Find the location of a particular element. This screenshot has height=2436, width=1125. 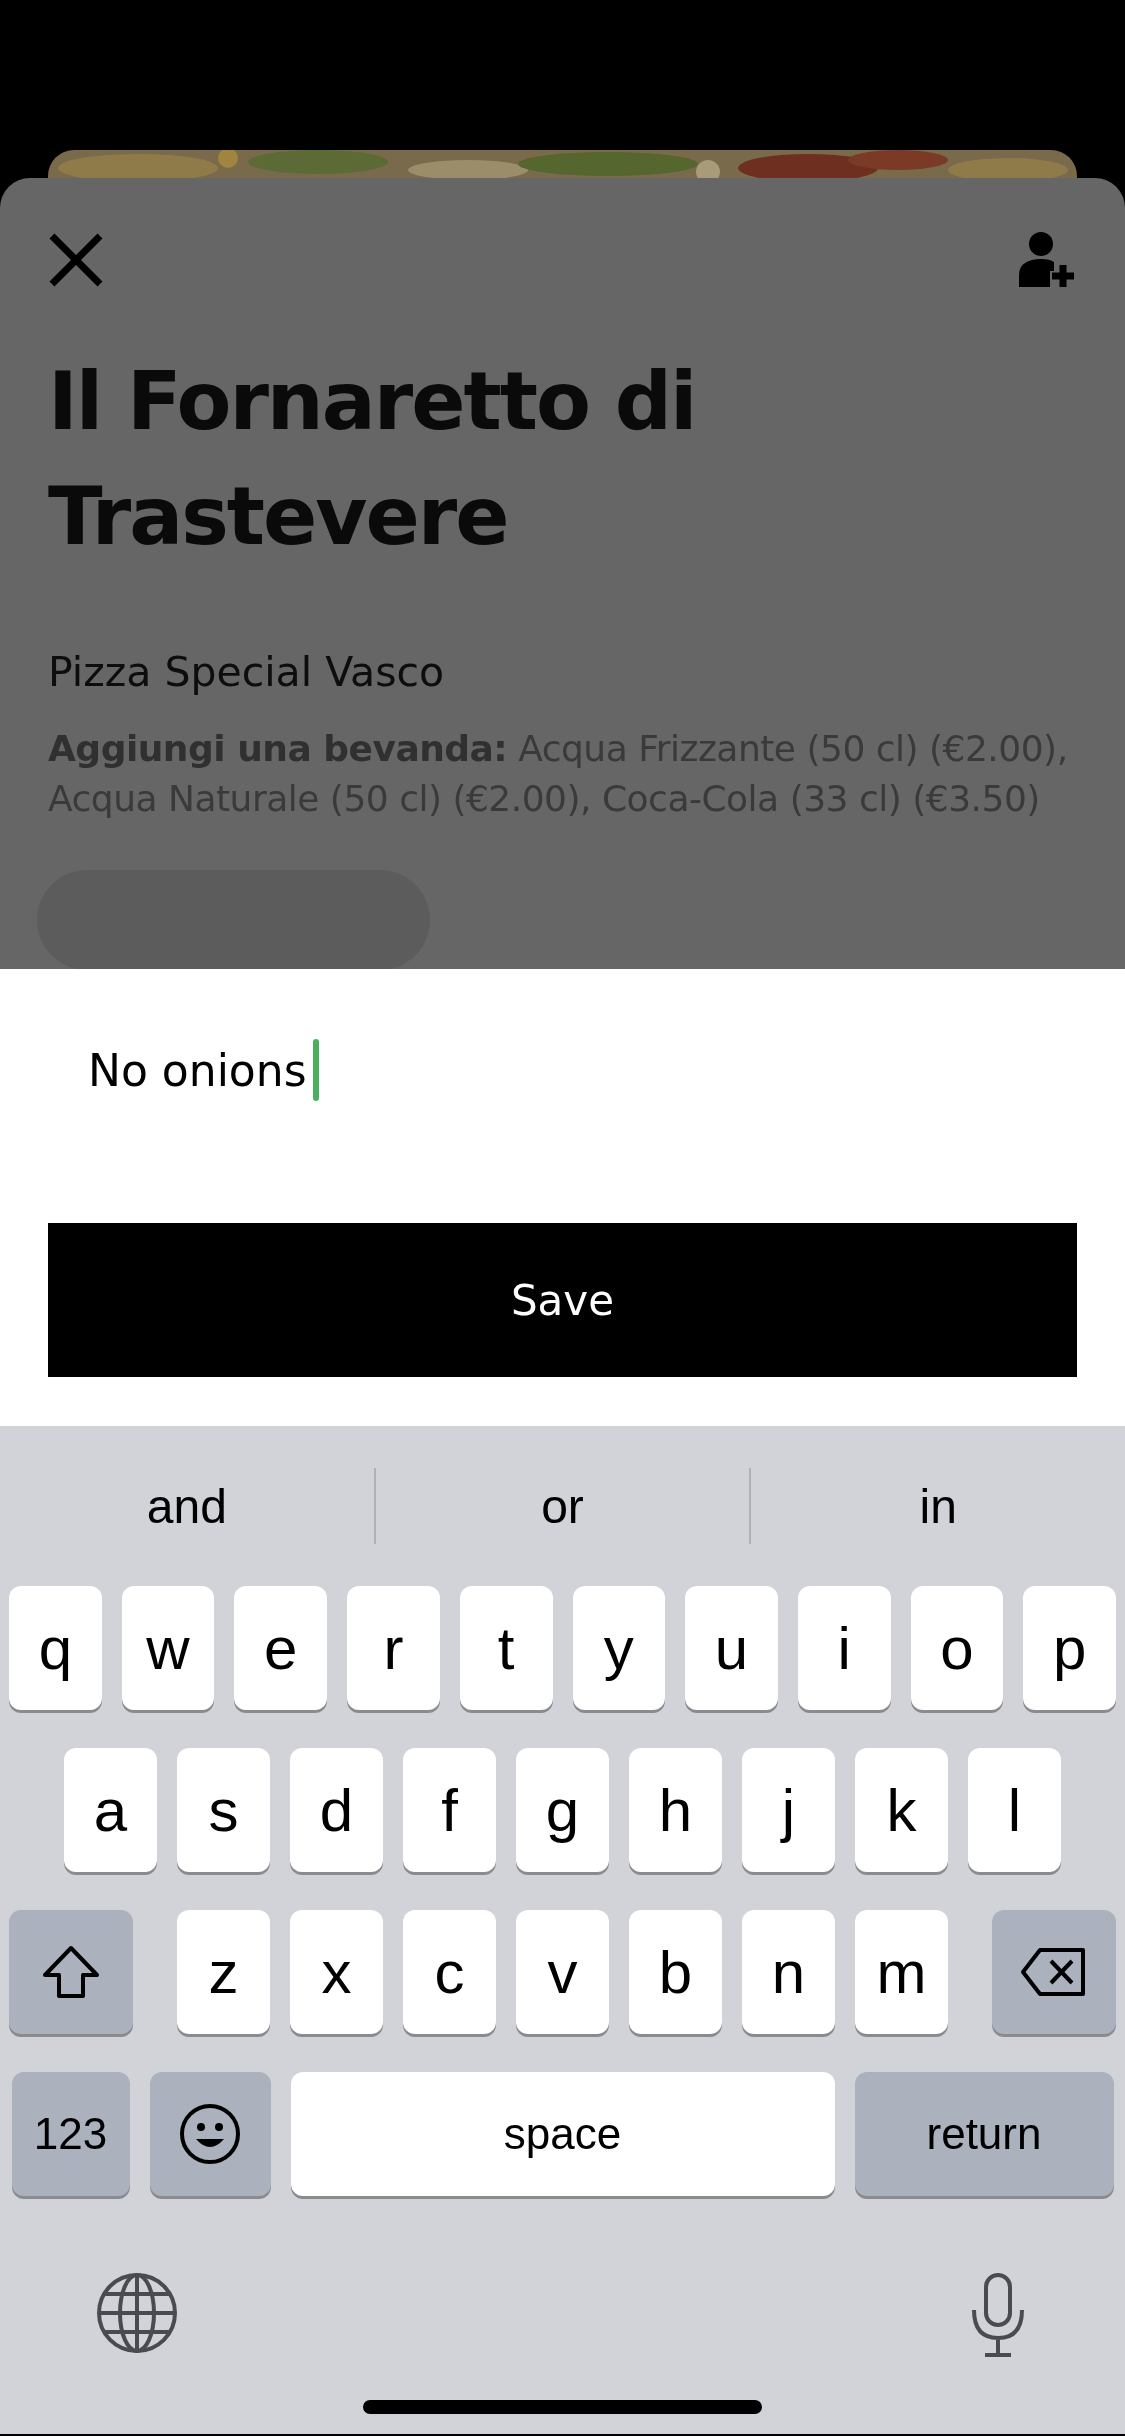

letter-key: e is located at coordinates (281, 1648).